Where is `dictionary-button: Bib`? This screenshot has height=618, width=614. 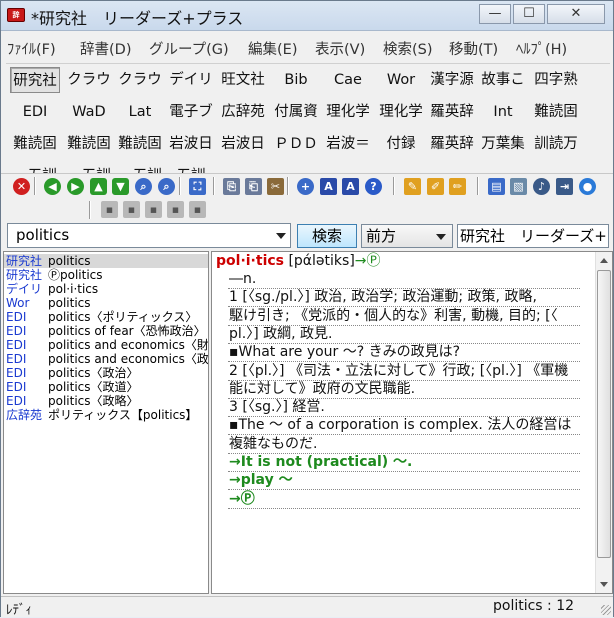
dictionary-button: Bib is located at coordinates (296, 80).